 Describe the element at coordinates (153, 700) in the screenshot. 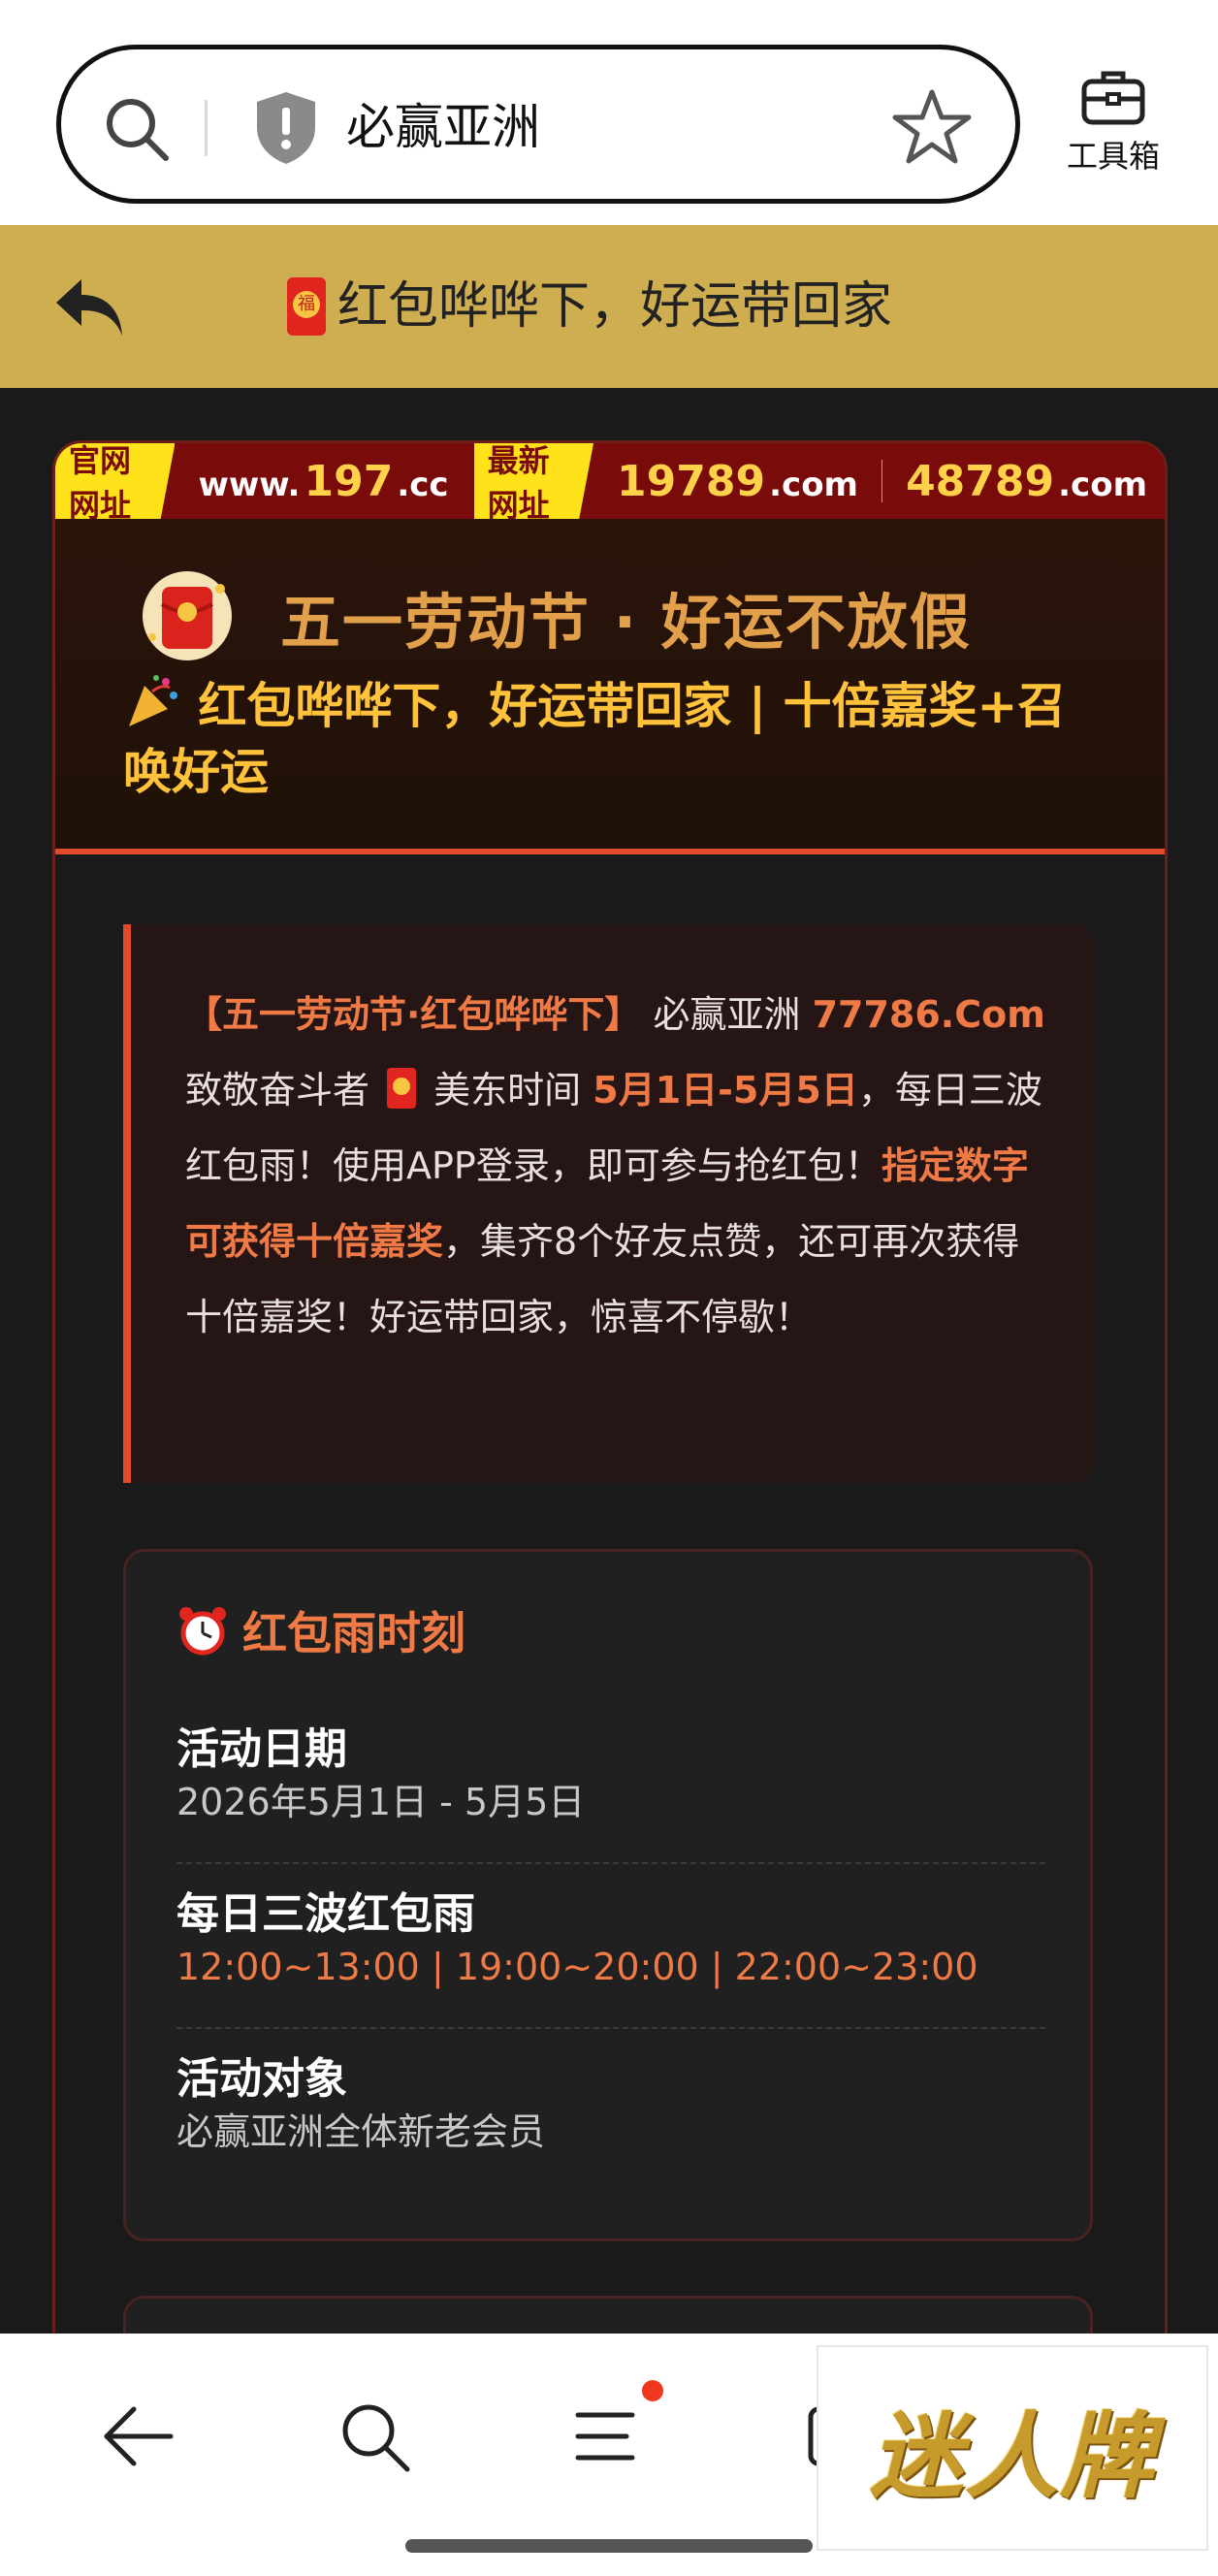

I see `party-popper-icon` at that location.